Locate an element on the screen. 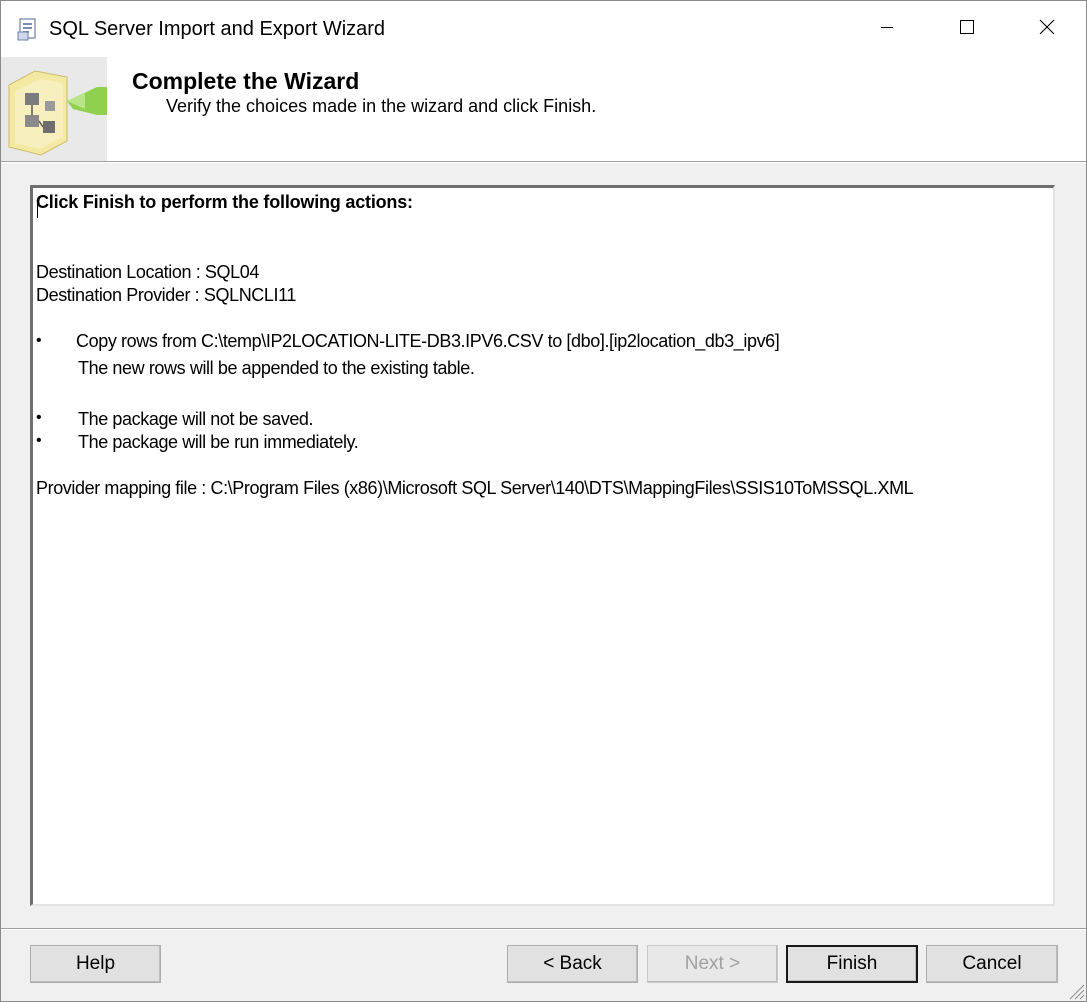 This screenshot has width=1087, height=1002. back-button: < Back is located at coordinates (572, 964).